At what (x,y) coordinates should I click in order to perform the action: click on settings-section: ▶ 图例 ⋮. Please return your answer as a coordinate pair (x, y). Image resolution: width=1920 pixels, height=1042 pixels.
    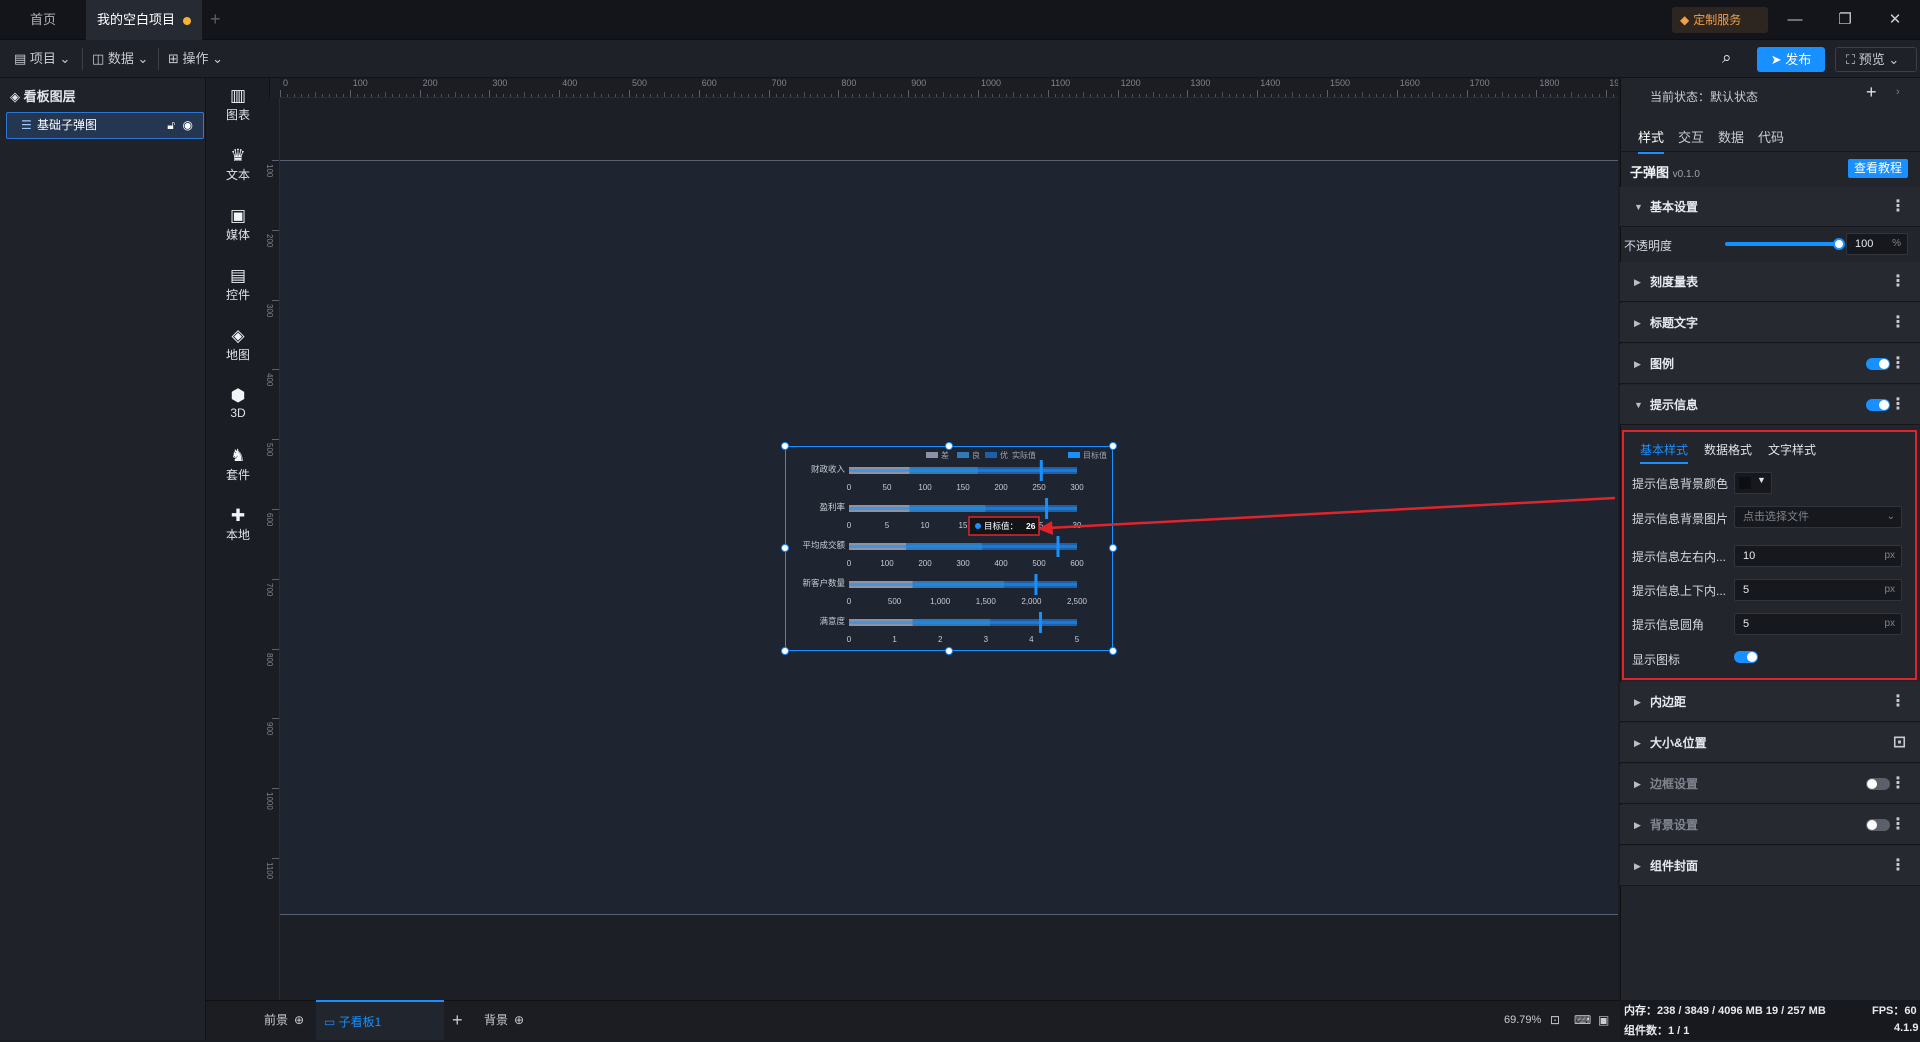
    Looking at the image, I should click on (1770, 364).